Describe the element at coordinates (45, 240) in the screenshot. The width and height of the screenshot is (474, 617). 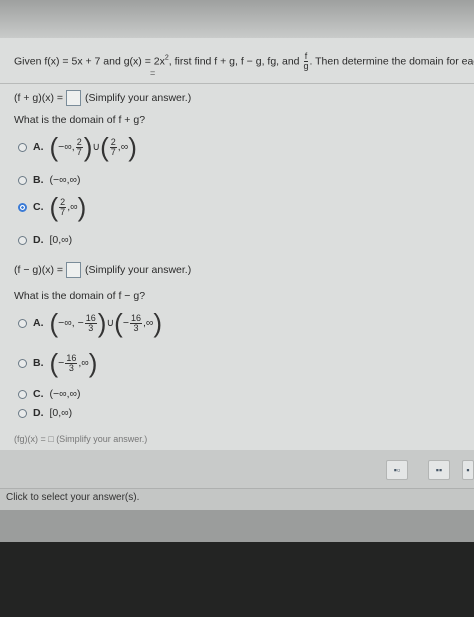
I see `sum-option-d: D. [0,∞)` at that location.